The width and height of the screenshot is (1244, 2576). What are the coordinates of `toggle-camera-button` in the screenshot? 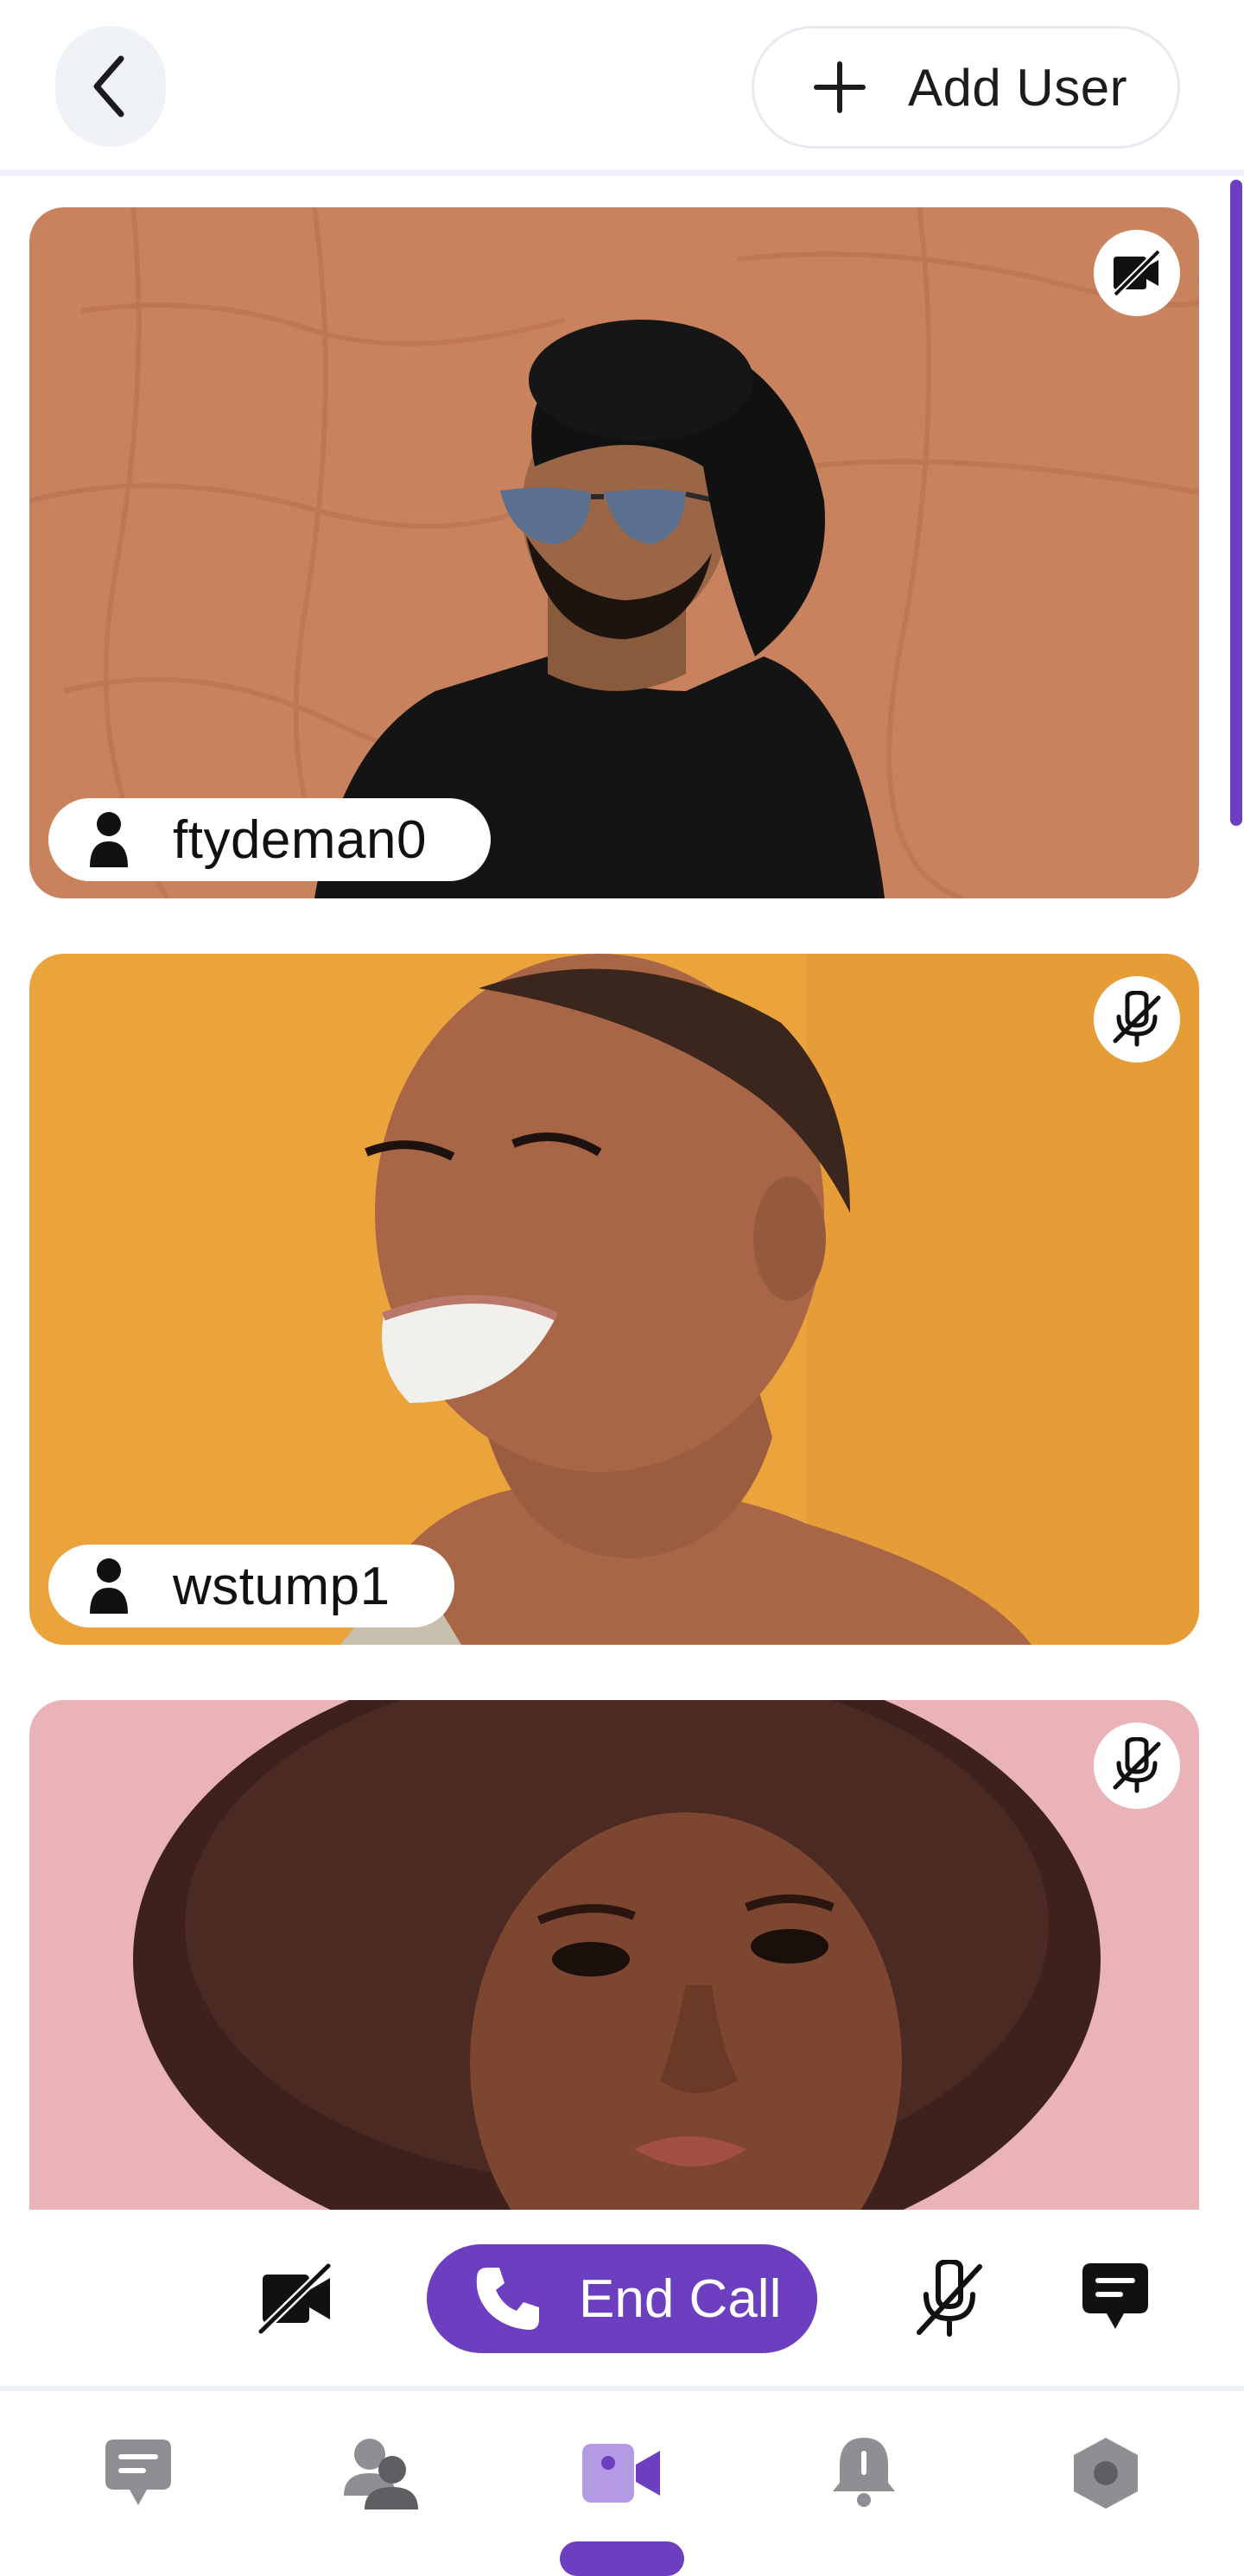 It's located at (296, 2298).